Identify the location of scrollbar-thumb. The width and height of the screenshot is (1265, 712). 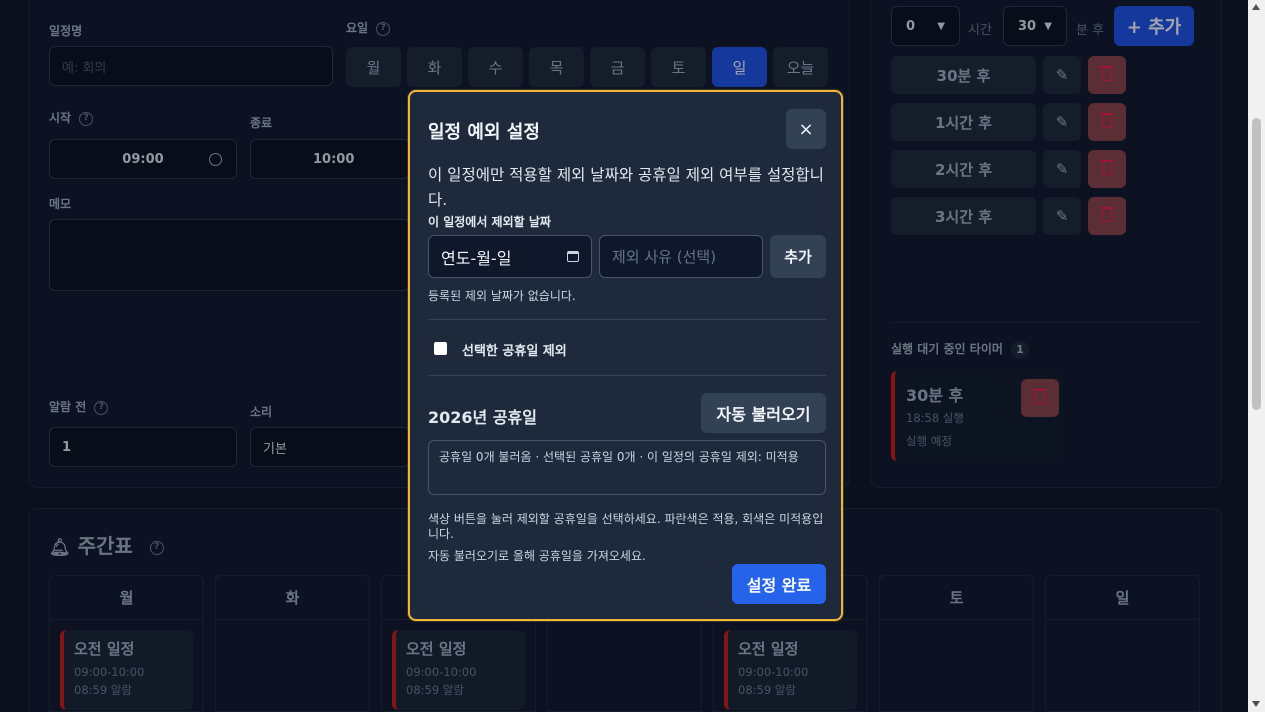
(1256, 264).